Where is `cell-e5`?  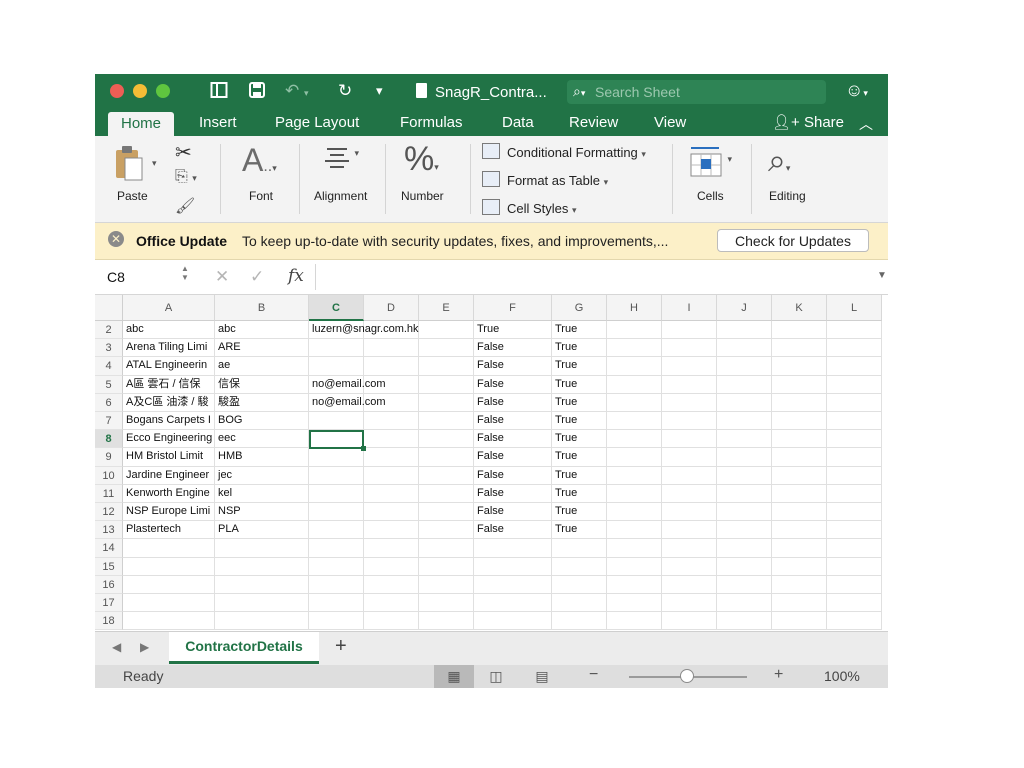
cell-e5 is located at coordinates (446, 384).